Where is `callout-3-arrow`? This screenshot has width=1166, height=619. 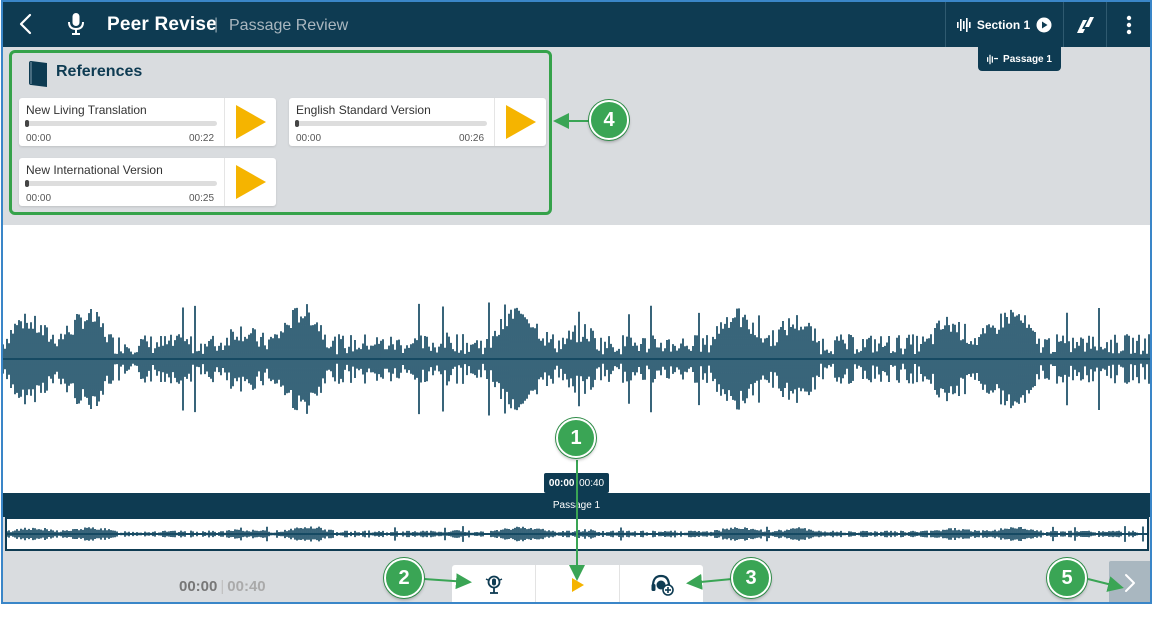 callout-3-arrow is located at coordinates (709, 581).